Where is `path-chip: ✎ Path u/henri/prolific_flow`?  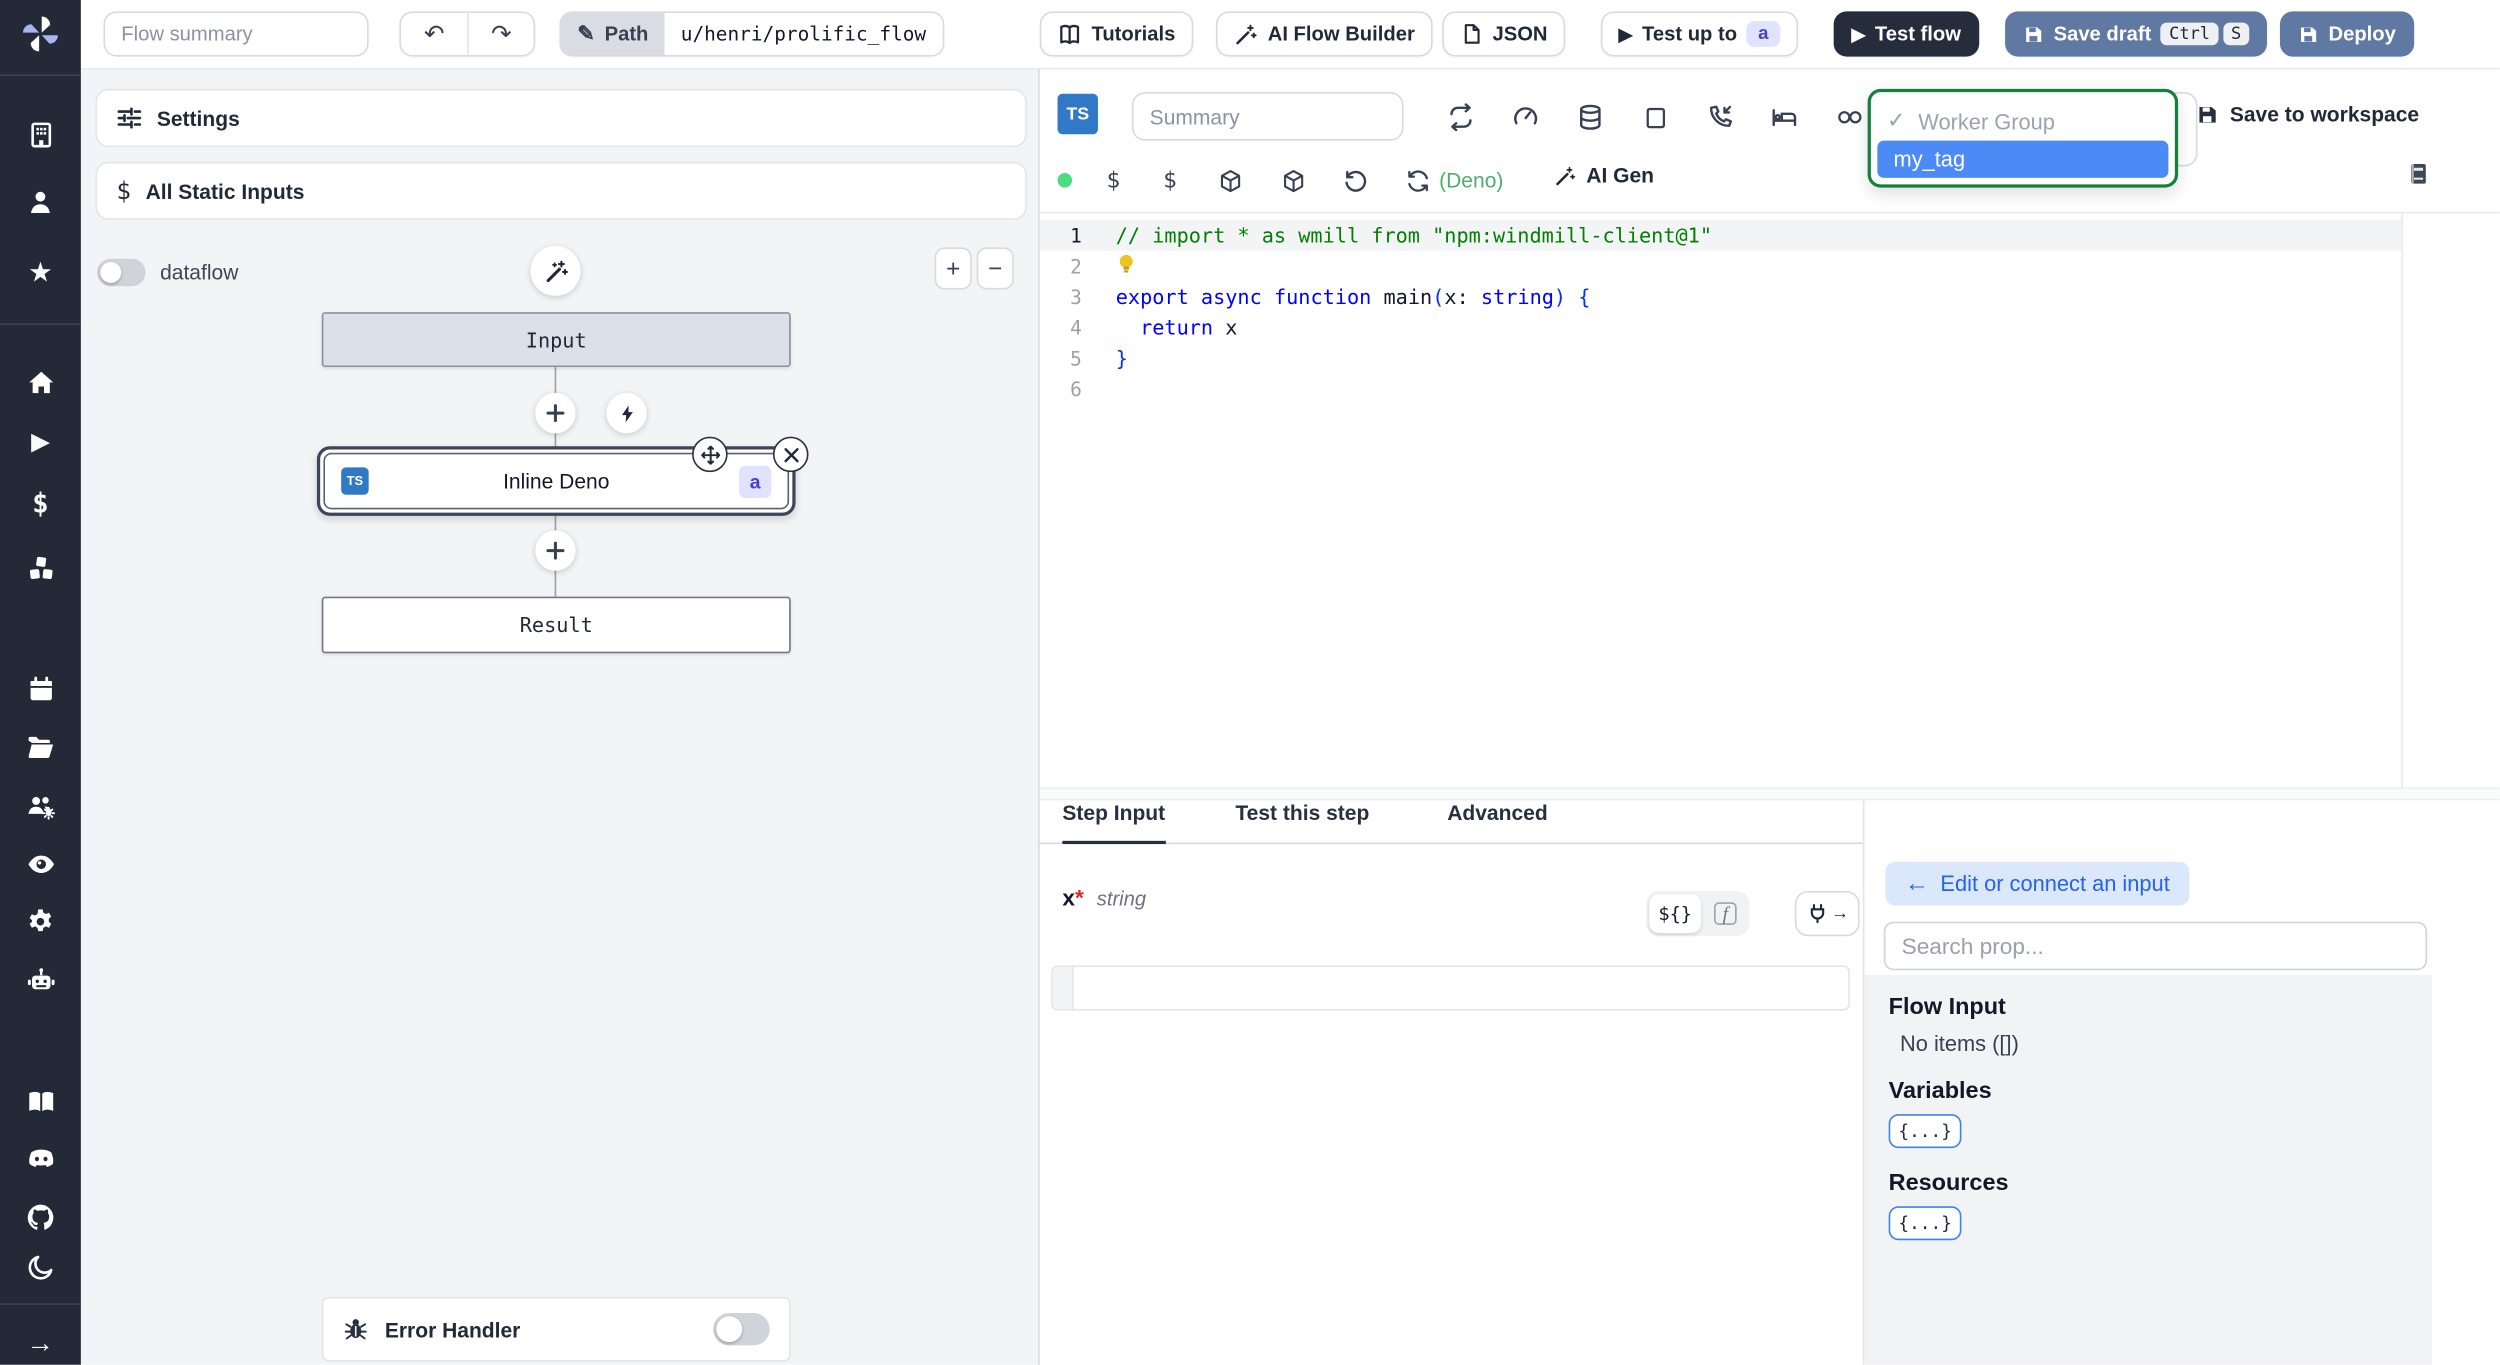 path-chip: ✎ Path u/henri/prolific_flow is located at coordinates (751, 34).